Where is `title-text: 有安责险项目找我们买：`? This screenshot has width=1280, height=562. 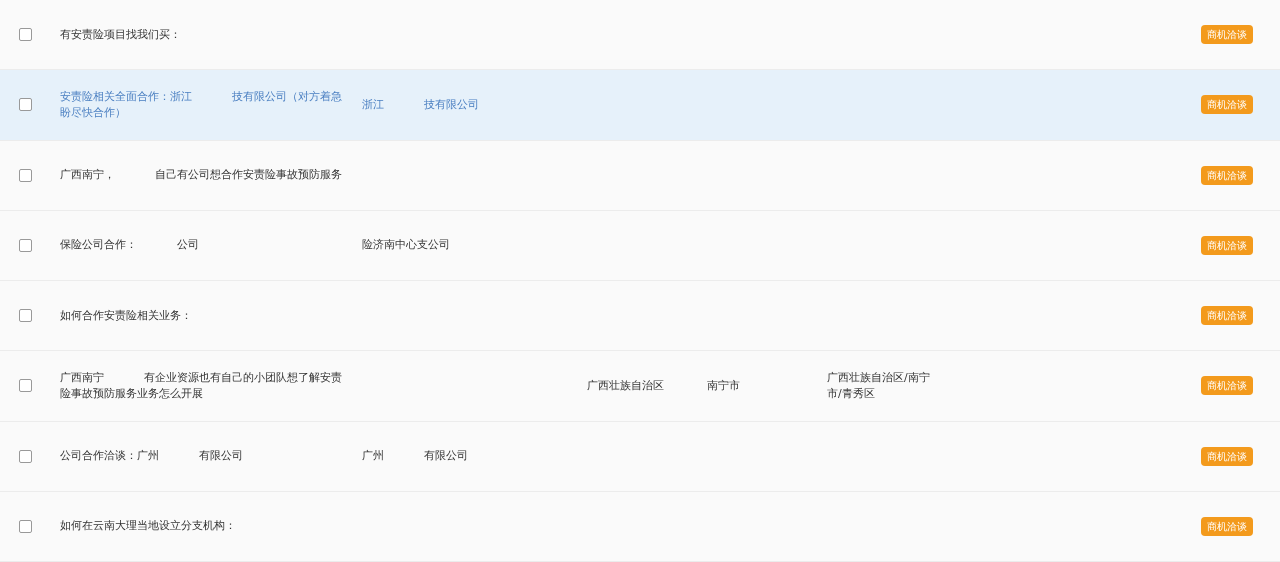
title-text: 有安责险项目找我们买： is located at coordinates (120, 34).